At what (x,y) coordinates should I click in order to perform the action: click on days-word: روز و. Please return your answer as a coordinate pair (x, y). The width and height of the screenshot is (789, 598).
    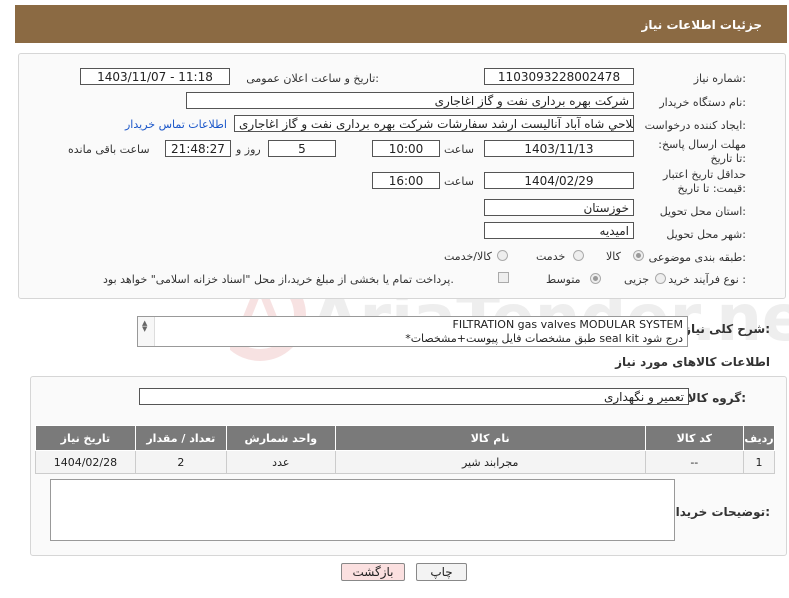
    Looking at the image, I should click on (248, 149).